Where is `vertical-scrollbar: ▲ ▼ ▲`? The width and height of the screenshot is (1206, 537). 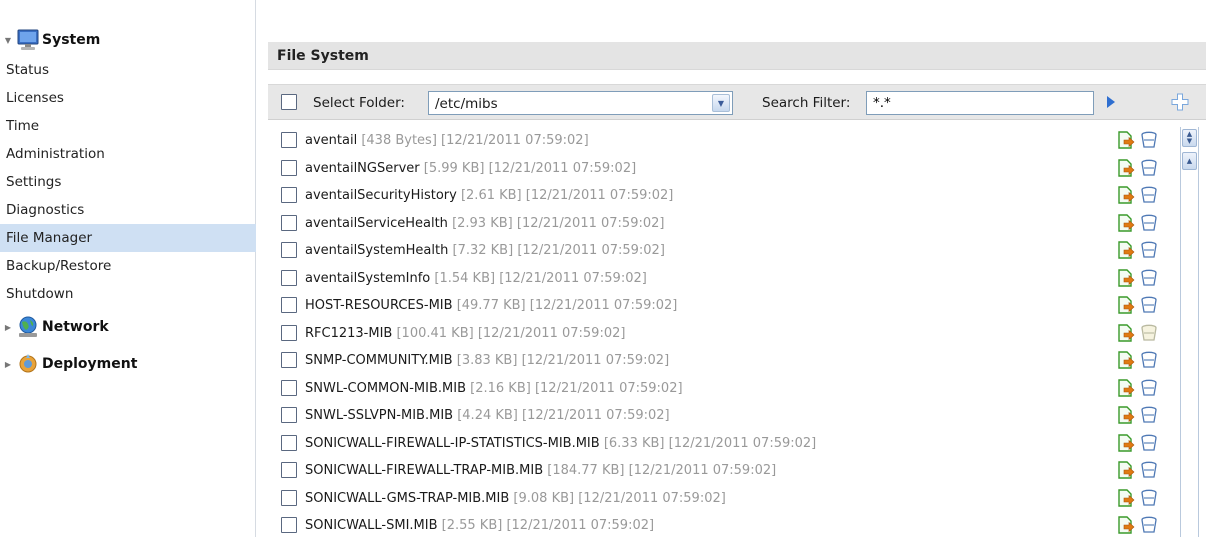 vertical-scrollbar: ▲ ▼ ▲ is located at coordinates (1189, 332).